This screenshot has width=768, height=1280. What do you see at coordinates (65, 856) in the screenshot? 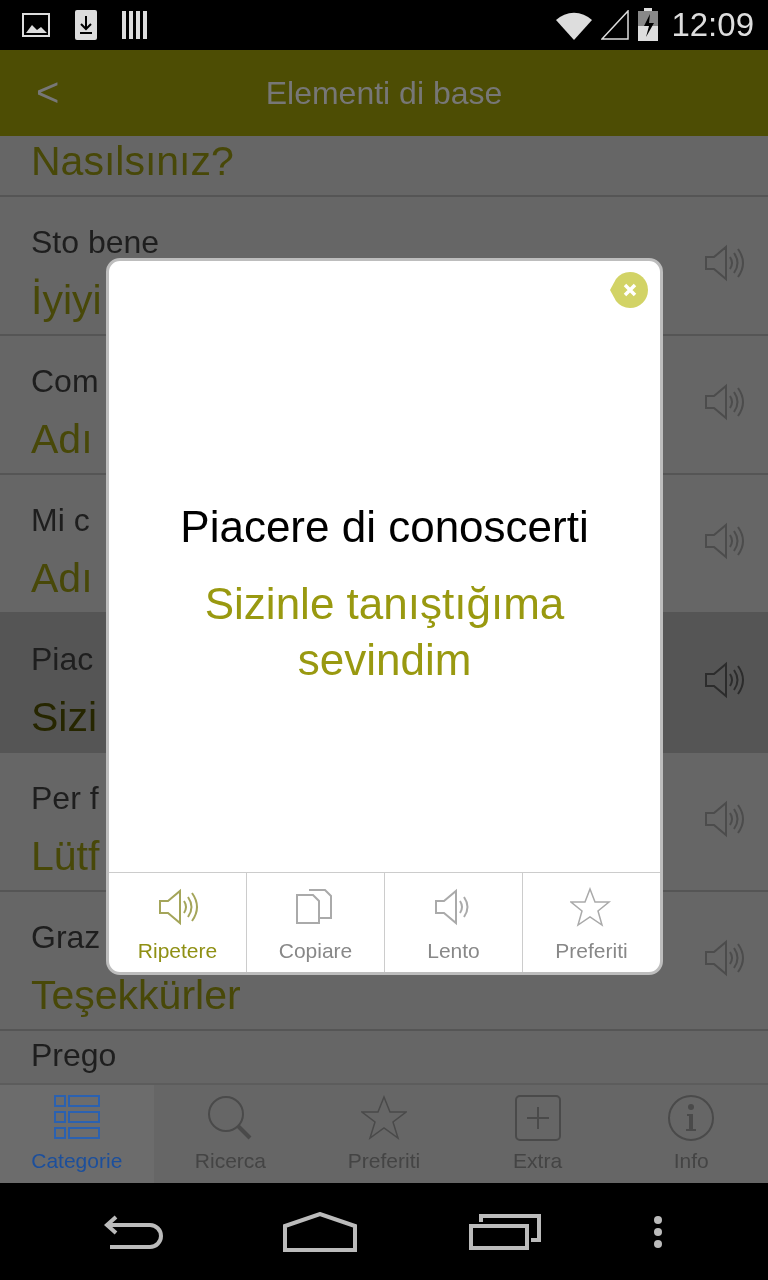
I see `translation-text: Lütf` at bounding box center [65, 856].